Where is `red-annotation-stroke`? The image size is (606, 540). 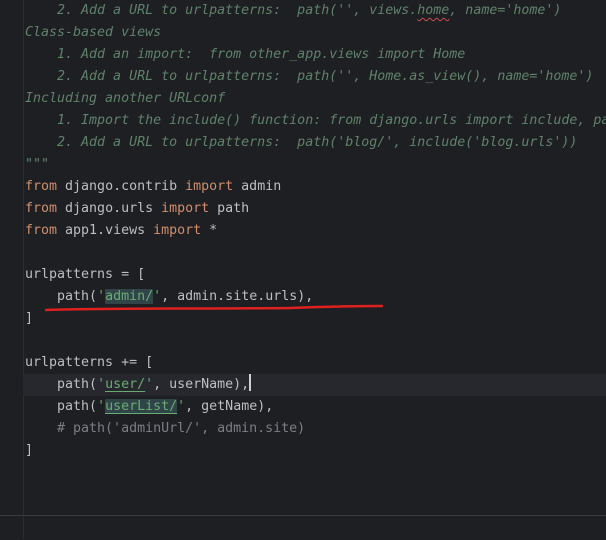 red-annotation-stroke is located at coordinates (214, 308).